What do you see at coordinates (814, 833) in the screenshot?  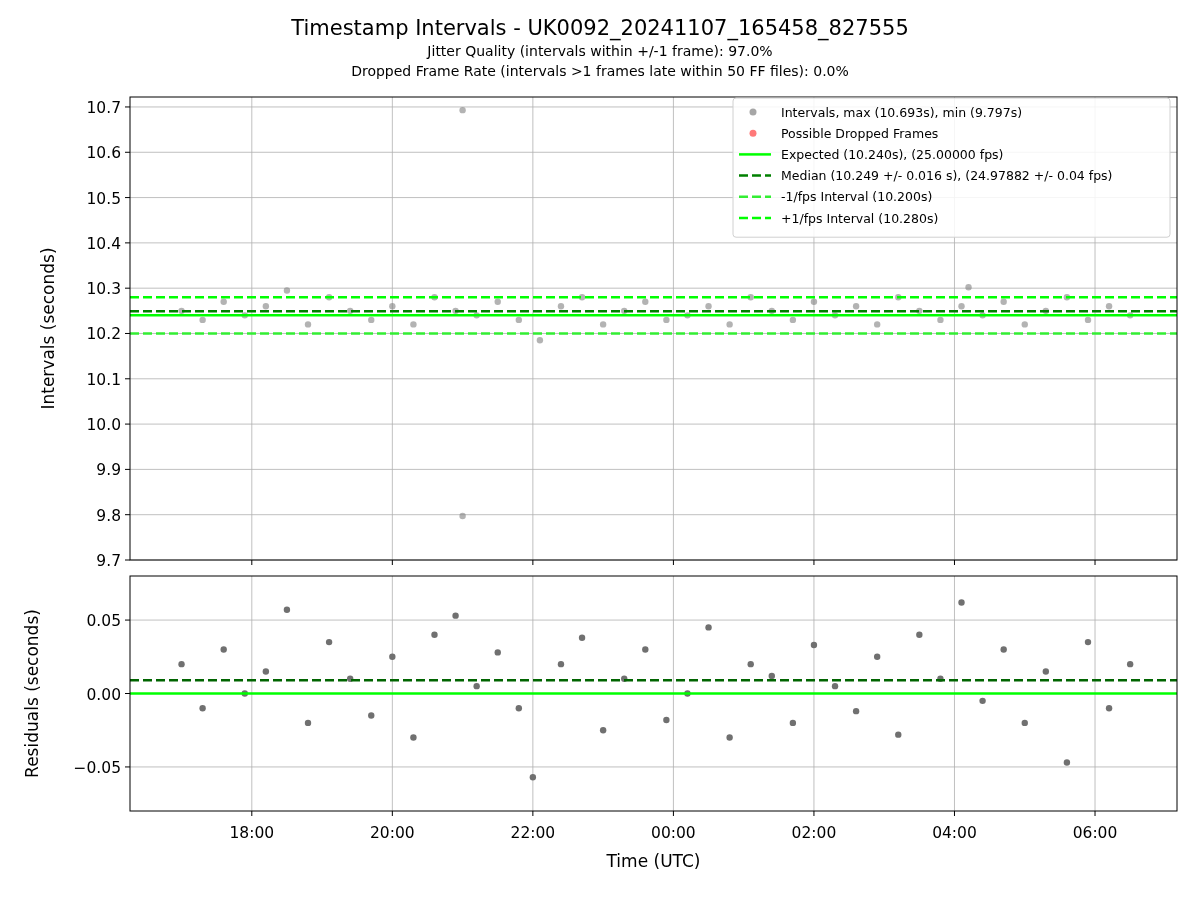 I see `axis-tick-label: 02:00` at bounding box center [814, 833].